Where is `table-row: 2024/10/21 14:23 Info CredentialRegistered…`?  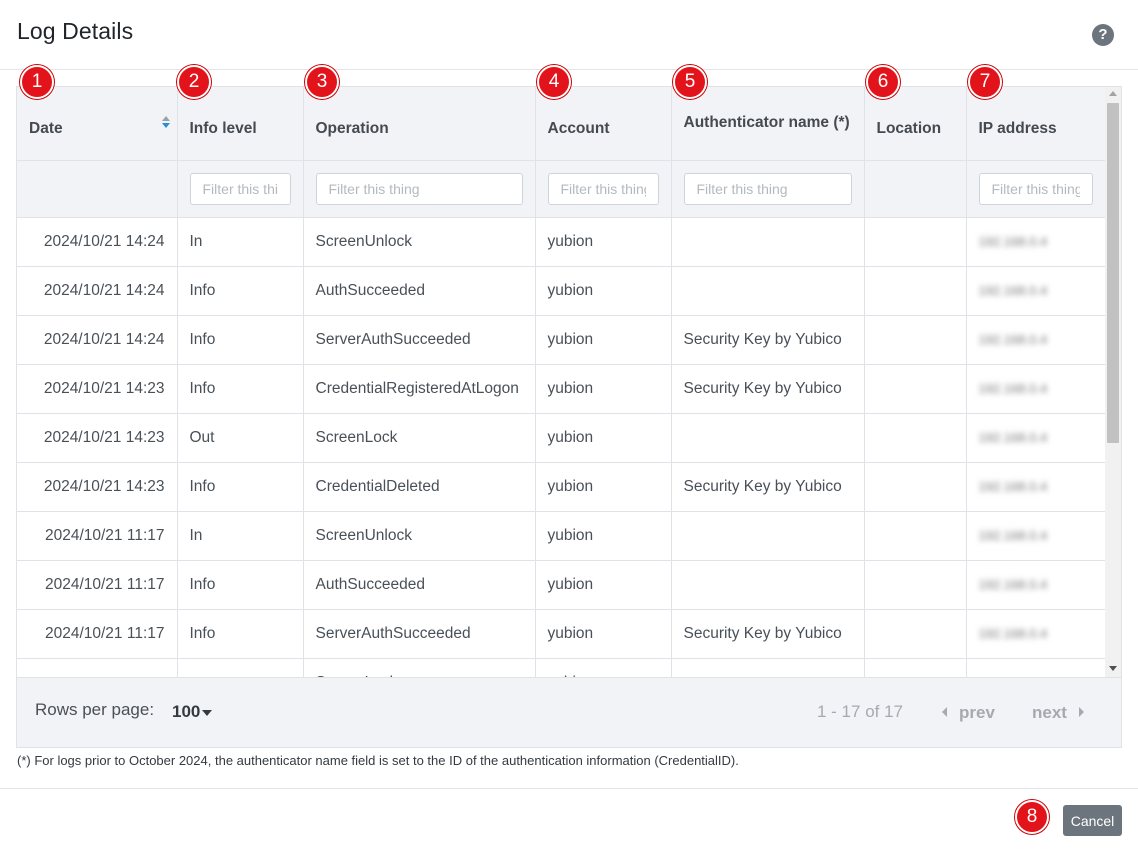 table-row: 2024/10/21 14:23 Info CredentialRegistered… is located at coordinates (561, 389).